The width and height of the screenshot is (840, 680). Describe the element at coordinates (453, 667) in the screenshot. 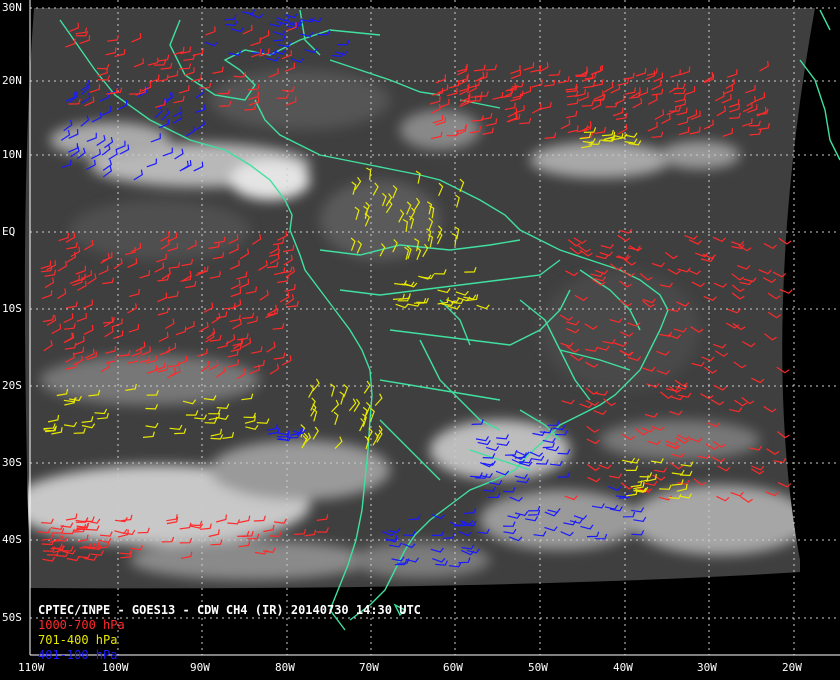

I see `lon-label-60w: 60W` at that location.